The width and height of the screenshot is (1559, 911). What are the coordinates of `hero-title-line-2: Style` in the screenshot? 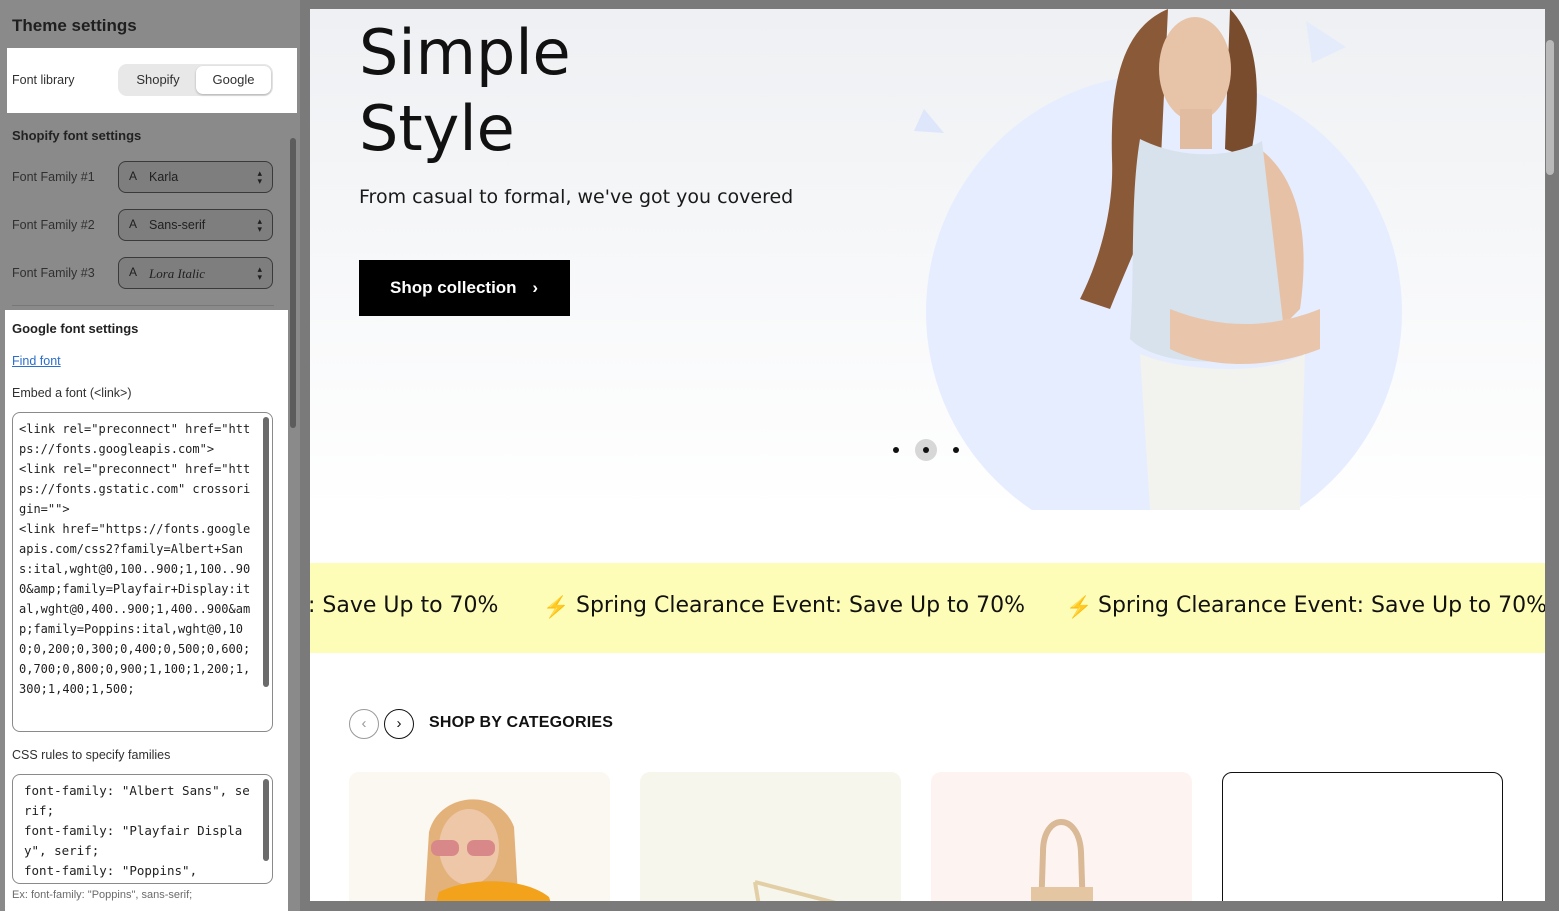 It's located at (437, 128).